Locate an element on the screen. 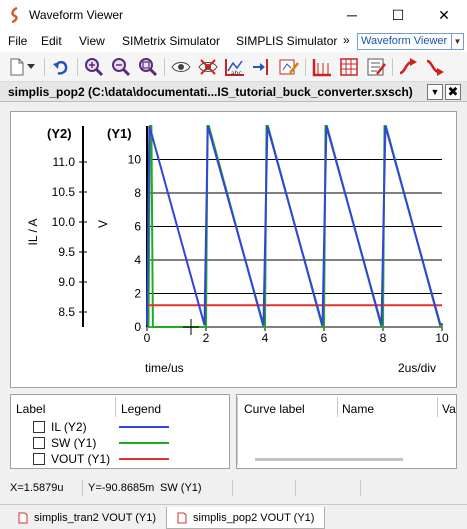  document-menu-button: ▼ is located at coordinates (435, 92).